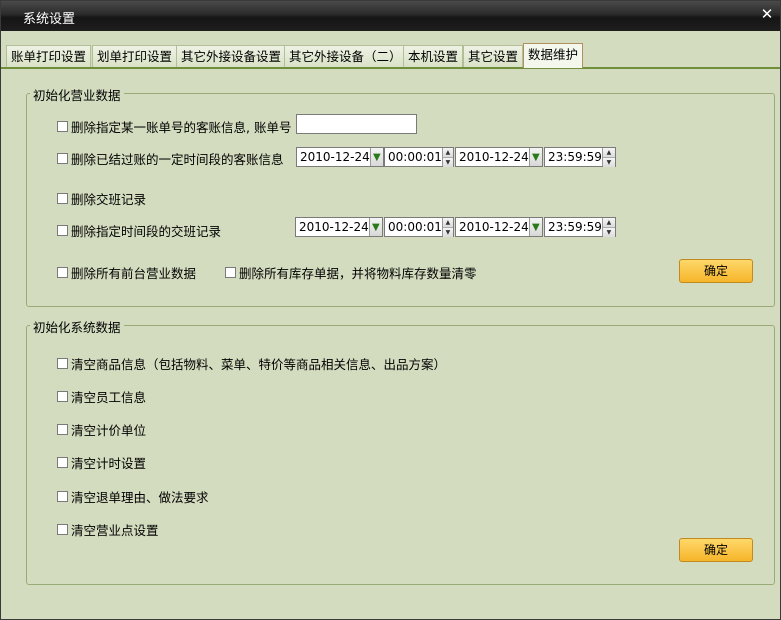 This screenshot has width=781, height=620. I want to click on checkbox-label: 删除交班记录, so click(109, 199).